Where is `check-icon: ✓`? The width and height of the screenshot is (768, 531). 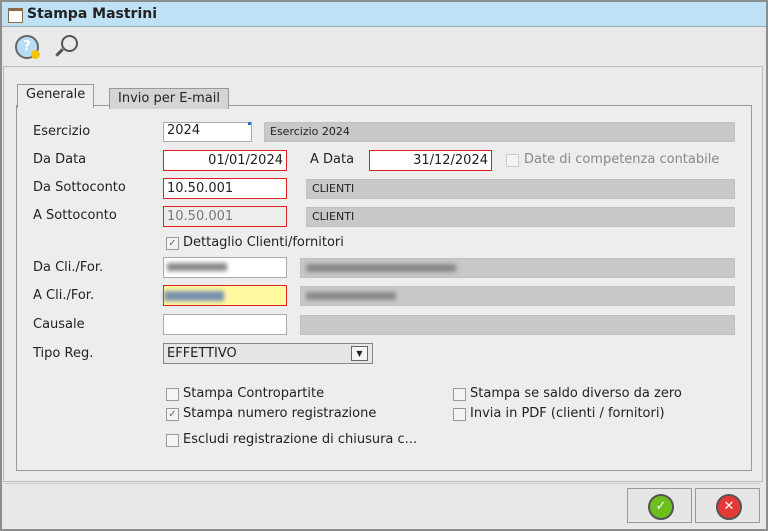
check-icon: ✓ is located at coordinates (661, 507).